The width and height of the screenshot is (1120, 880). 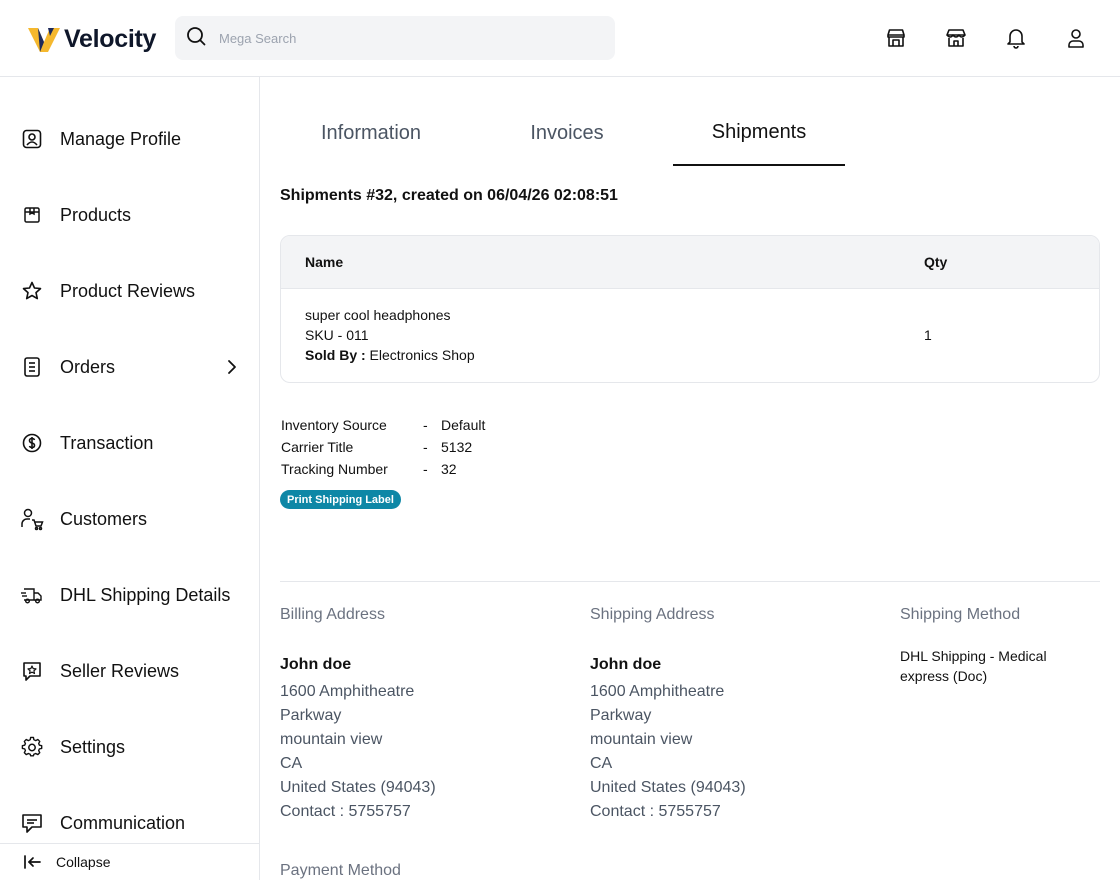 I want to click on billing-line: United States (94043), so click(x=358, y=787).